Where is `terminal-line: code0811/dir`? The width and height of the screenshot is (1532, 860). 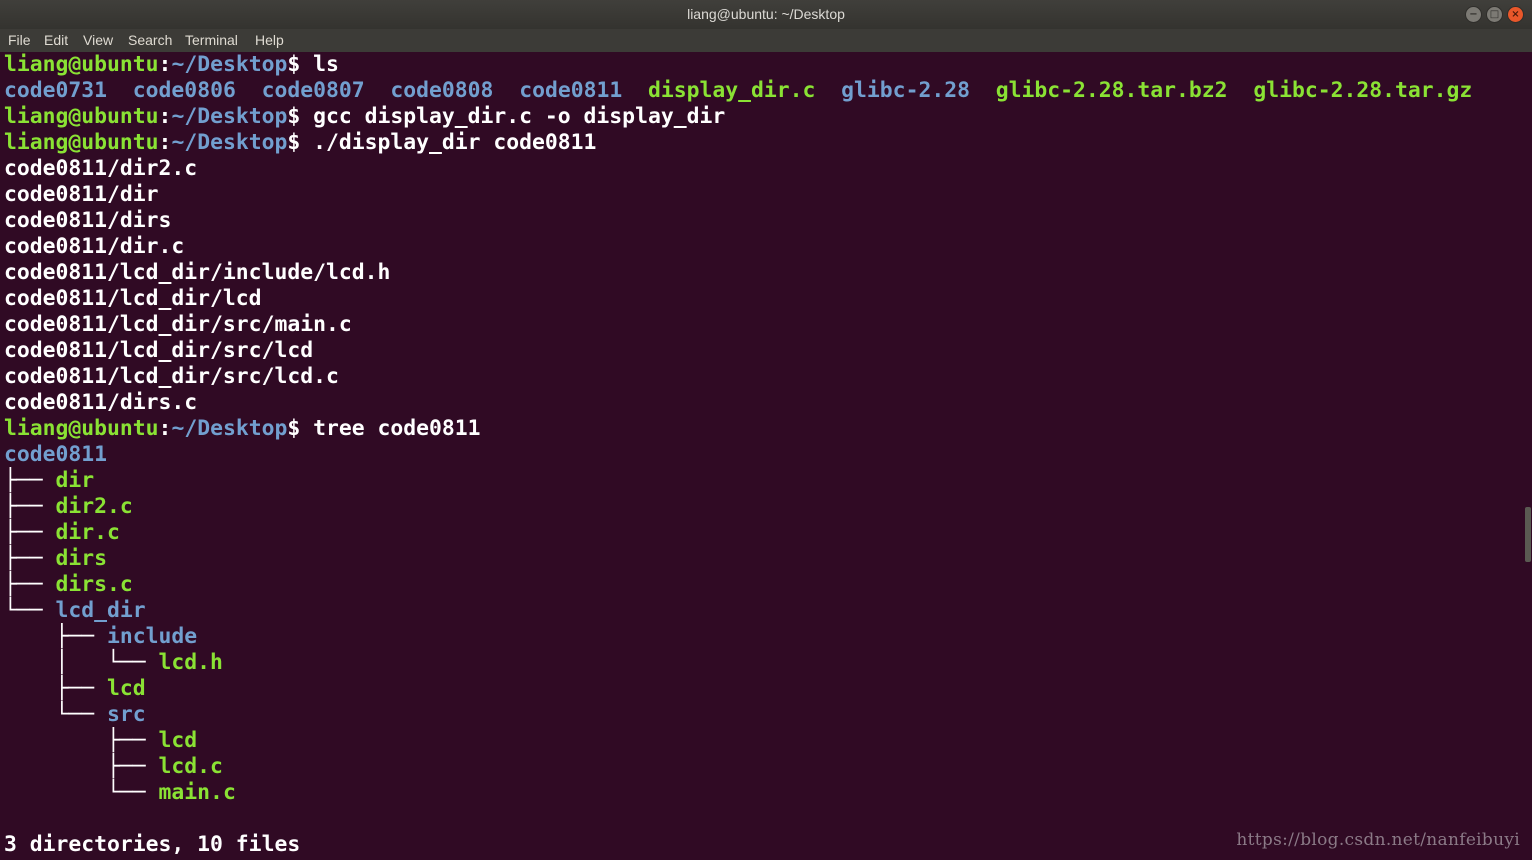 terminal-line: code0811/dir is located at coordinates (761, 195).